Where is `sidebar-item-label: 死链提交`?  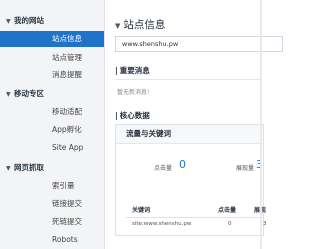
sidebar-item-label: 死链提交 is located at coordinates (67, 221).